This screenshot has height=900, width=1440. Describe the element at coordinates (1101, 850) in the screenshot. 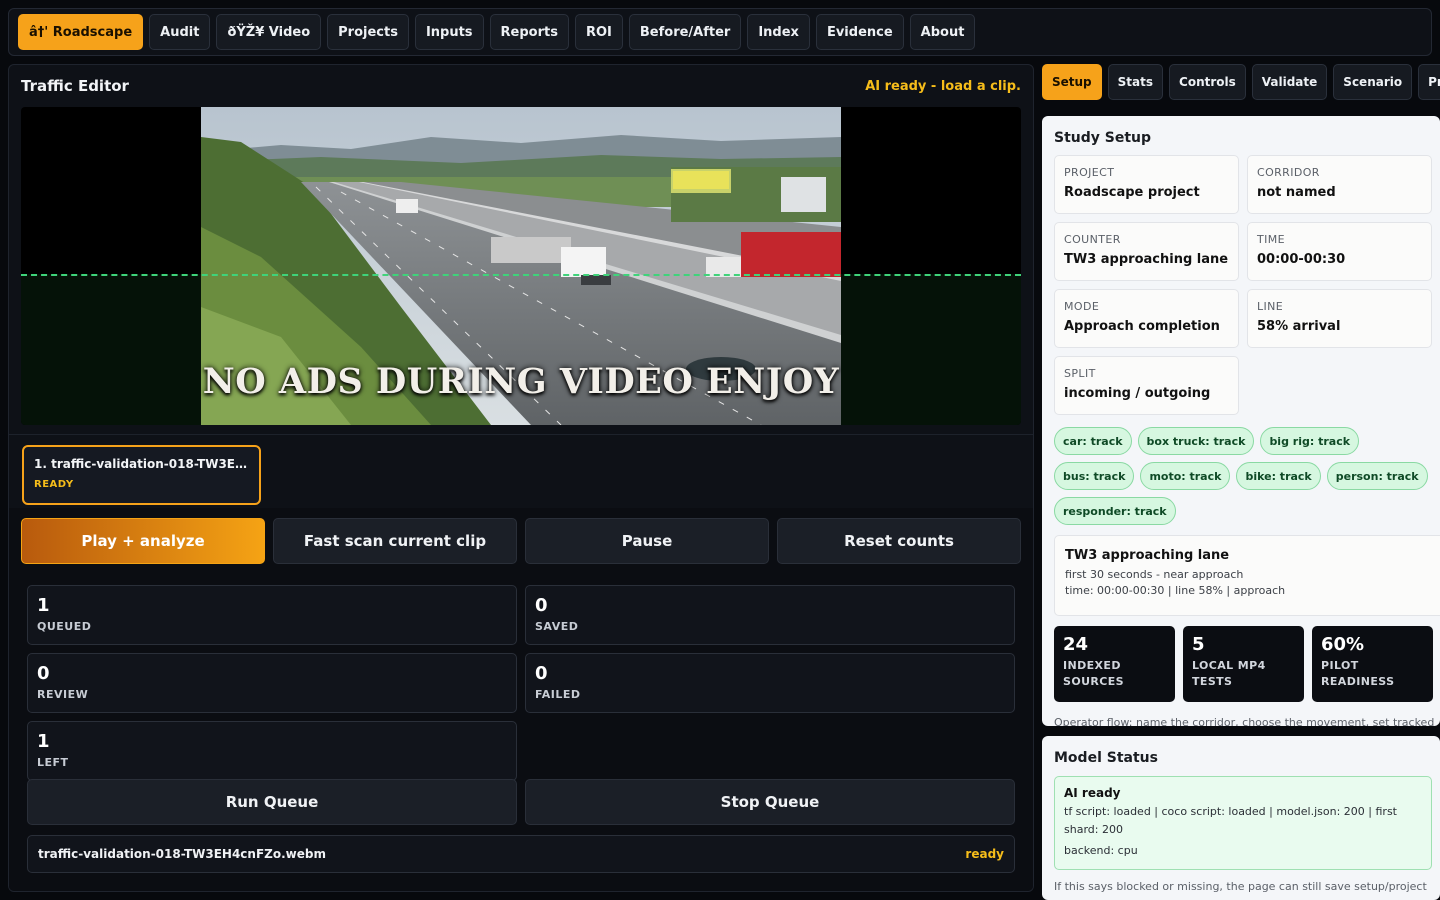

I see `model-backend: backend: cpu` at that location.